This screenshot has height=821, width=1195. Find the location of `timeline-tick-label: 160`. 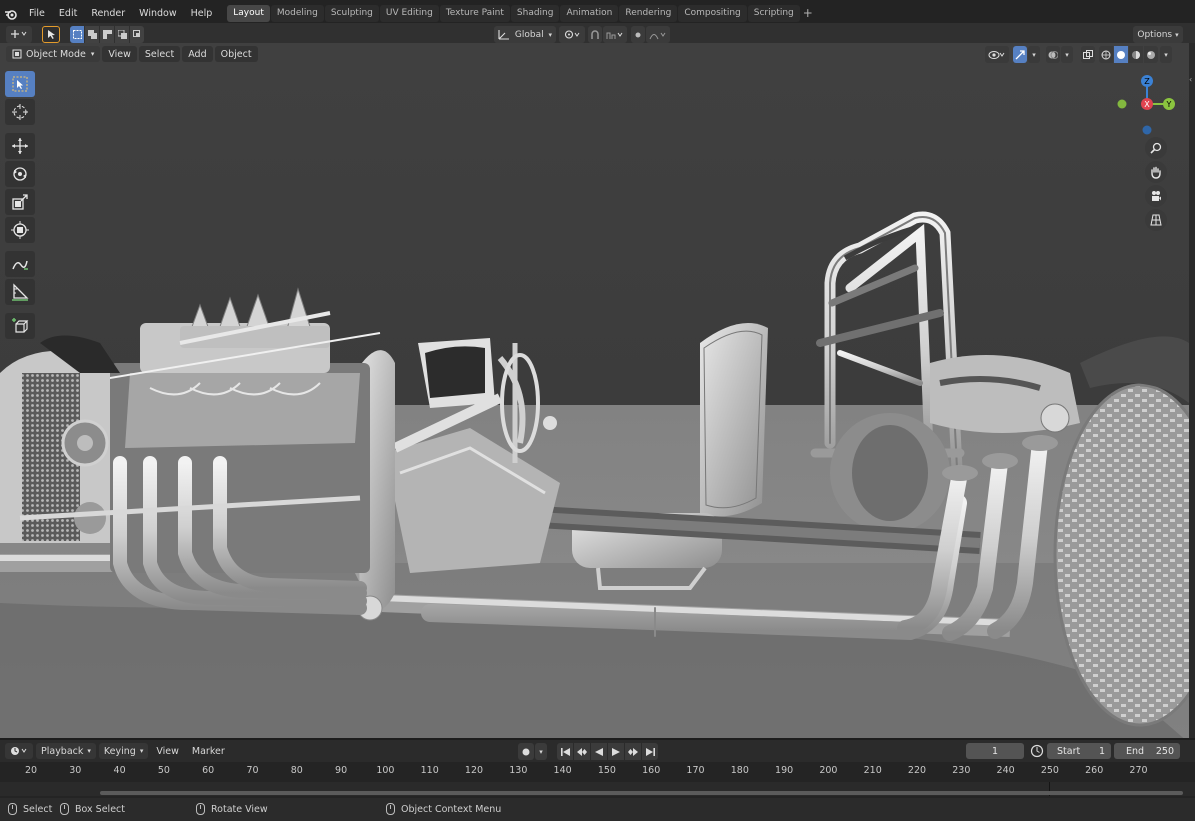

timeline-tick-label: 160 is located at coordinates (651, 770).